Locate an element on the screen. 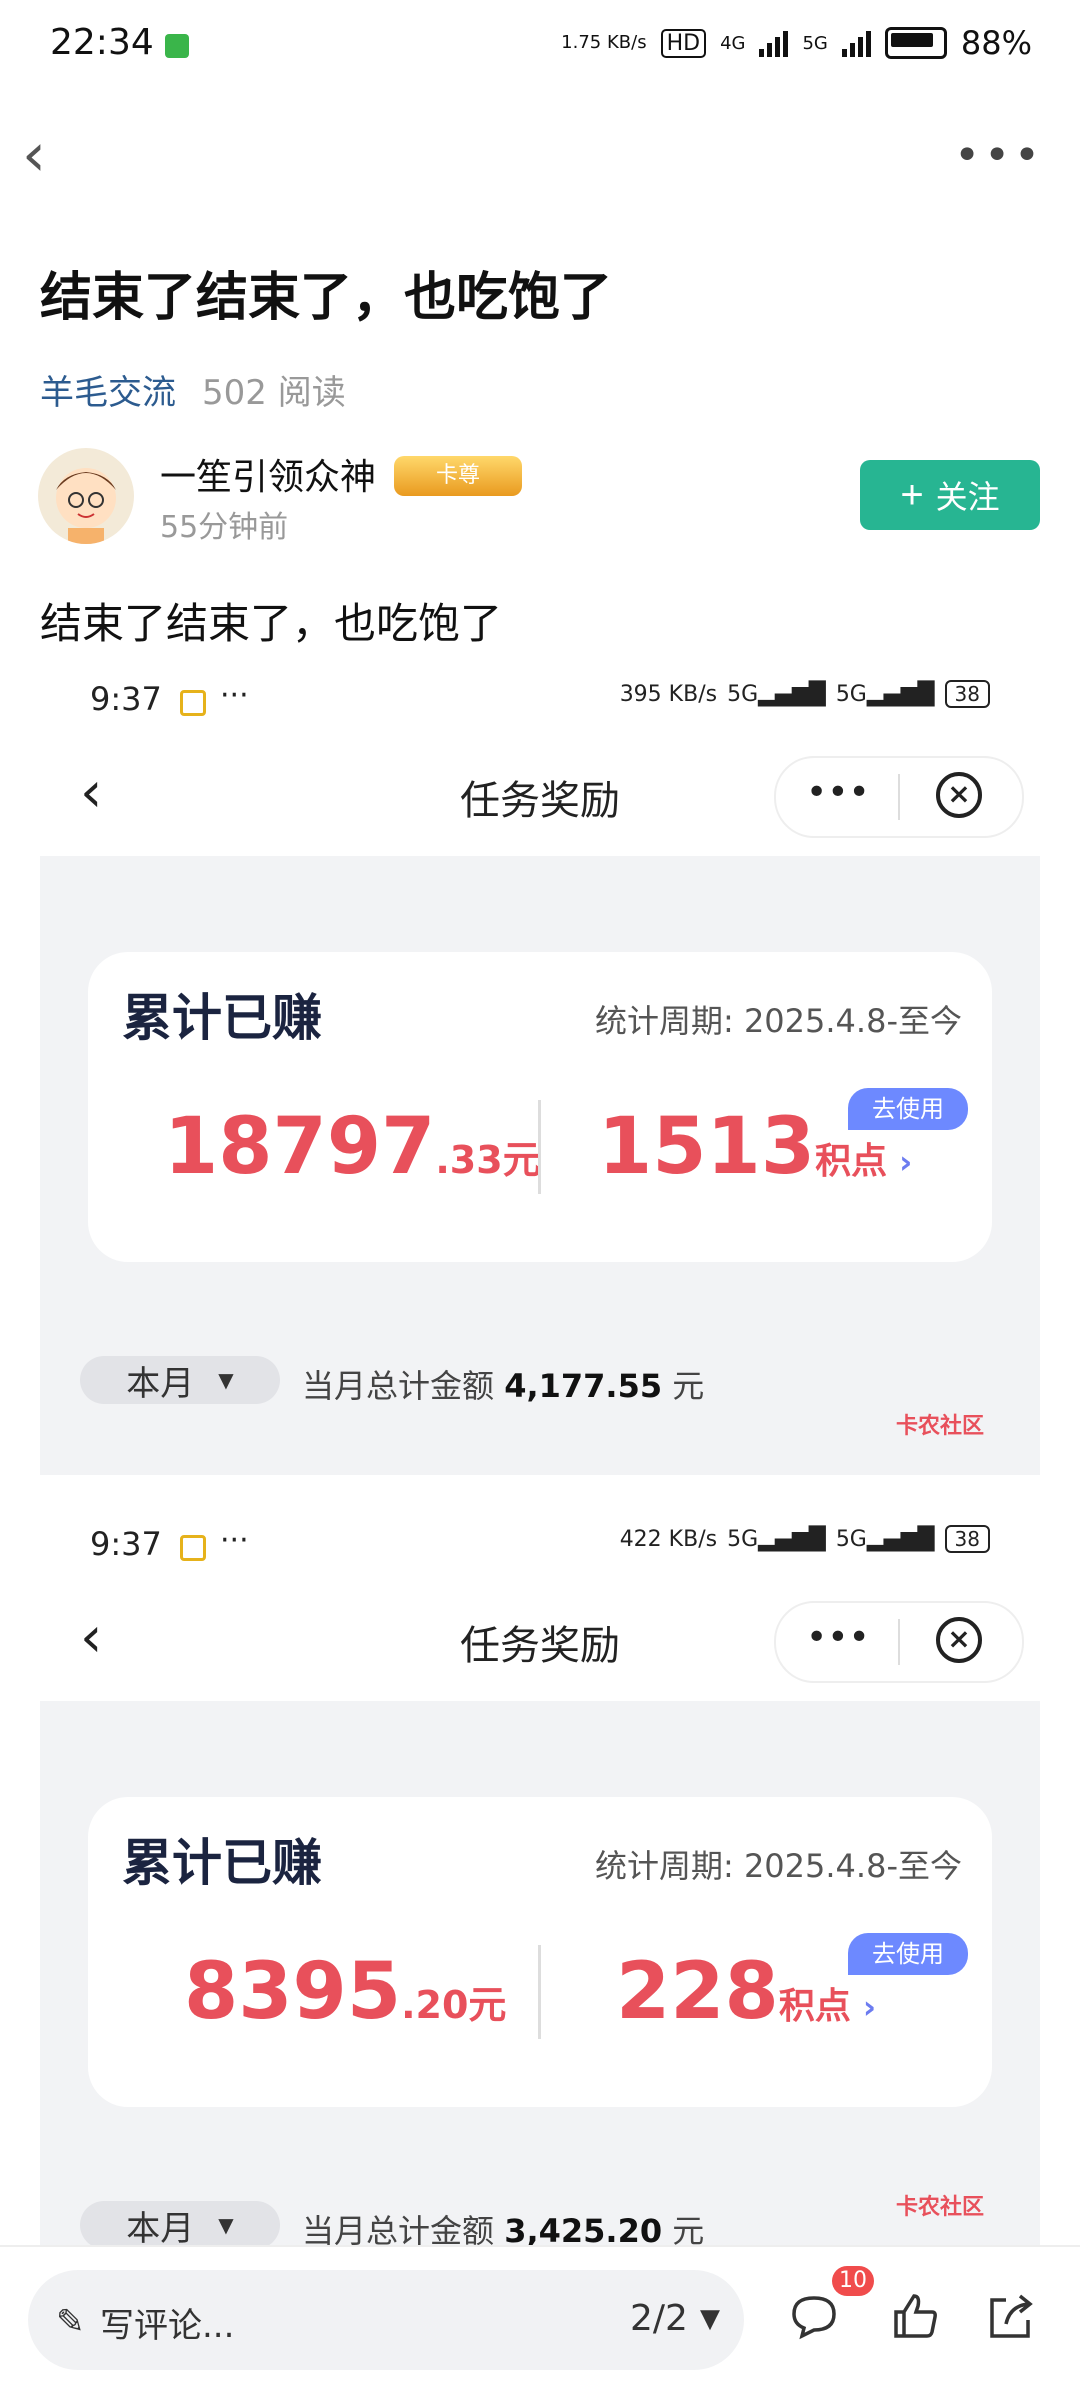 This screenshot has height=2402, width=1080. avatar is located at coordinates (86, 496).